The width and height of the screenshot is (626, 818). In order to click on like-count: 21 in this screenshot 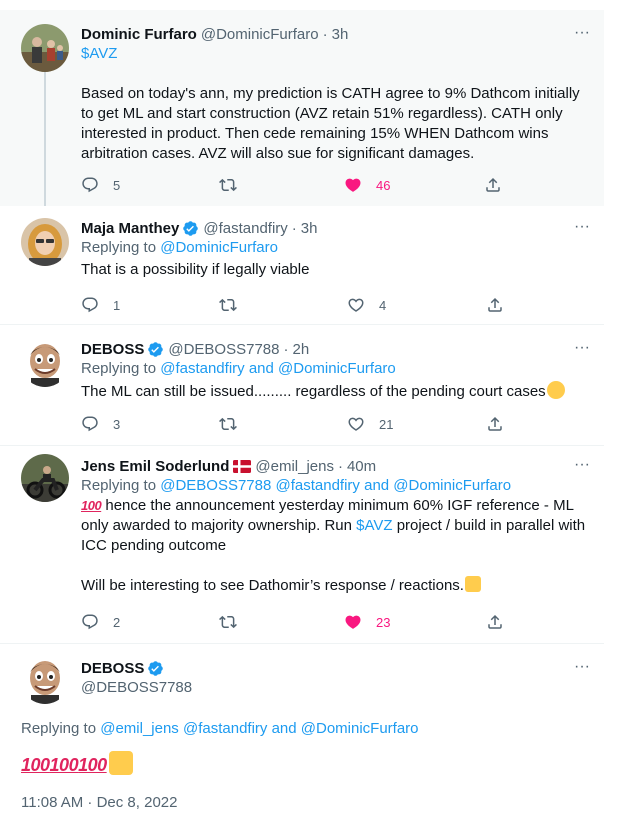, I will do `click(386, 424)`.